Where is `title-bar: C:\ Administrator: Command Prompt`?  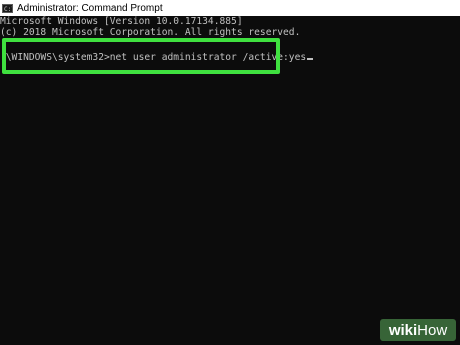
title-bar: C:\ Administrator: Command Prompt is located at coordinates (230, 8).